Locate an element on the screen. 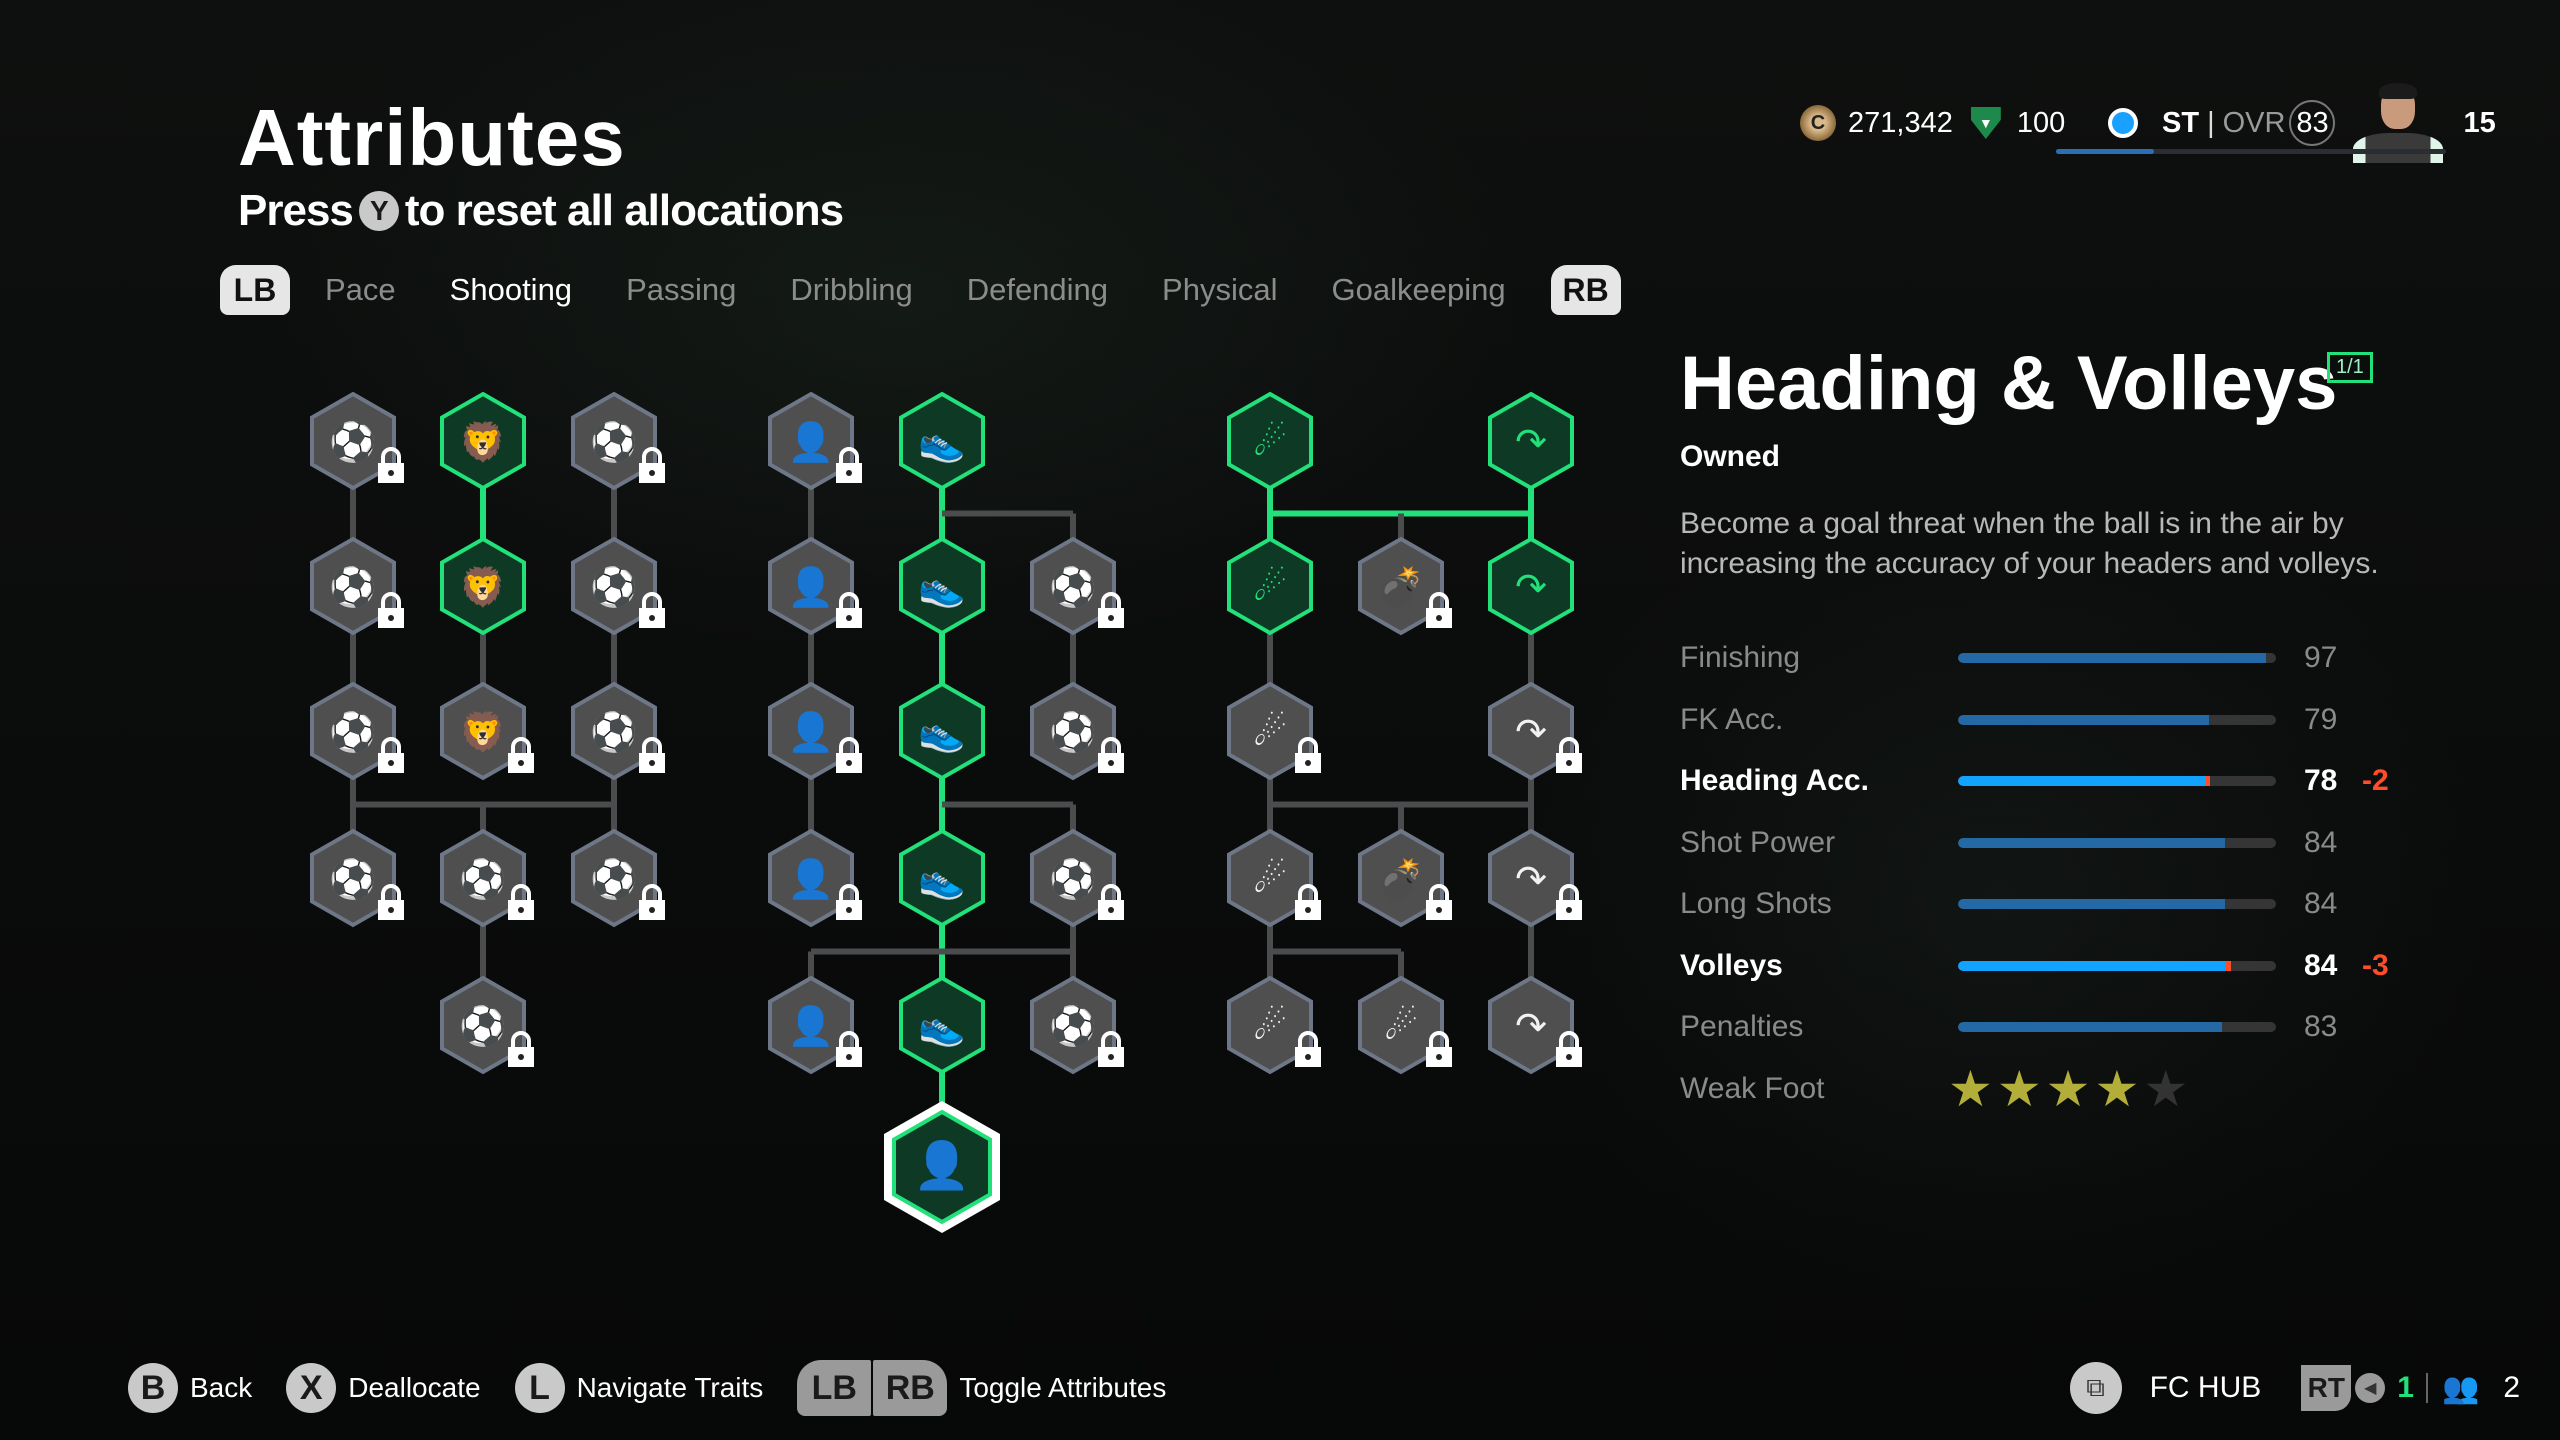  navigate-traits-action: L Navigate Traits is located at coordinates (639, 1388).